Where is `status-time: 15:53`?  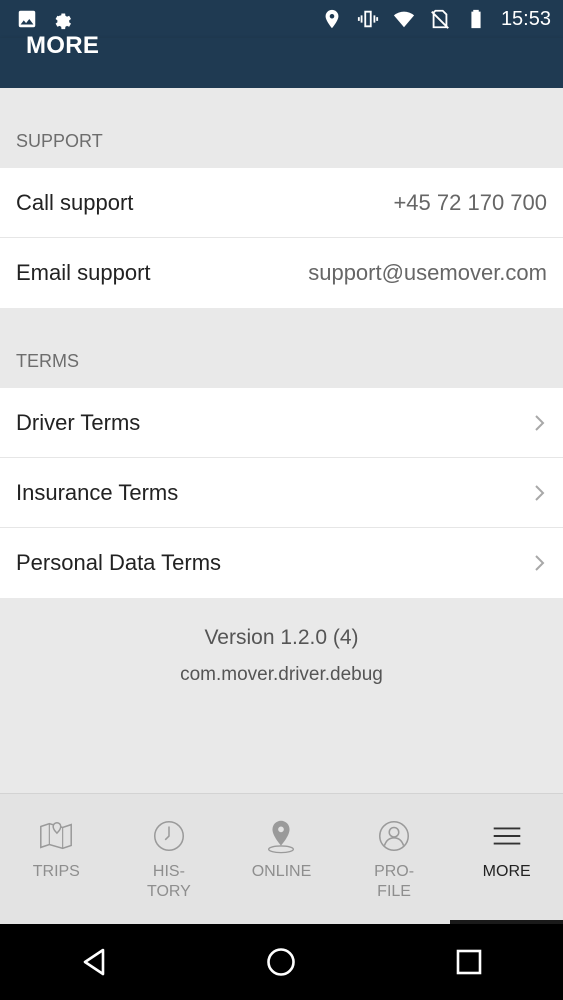 status-time: 15:53 is located at coordinates (525, 18).